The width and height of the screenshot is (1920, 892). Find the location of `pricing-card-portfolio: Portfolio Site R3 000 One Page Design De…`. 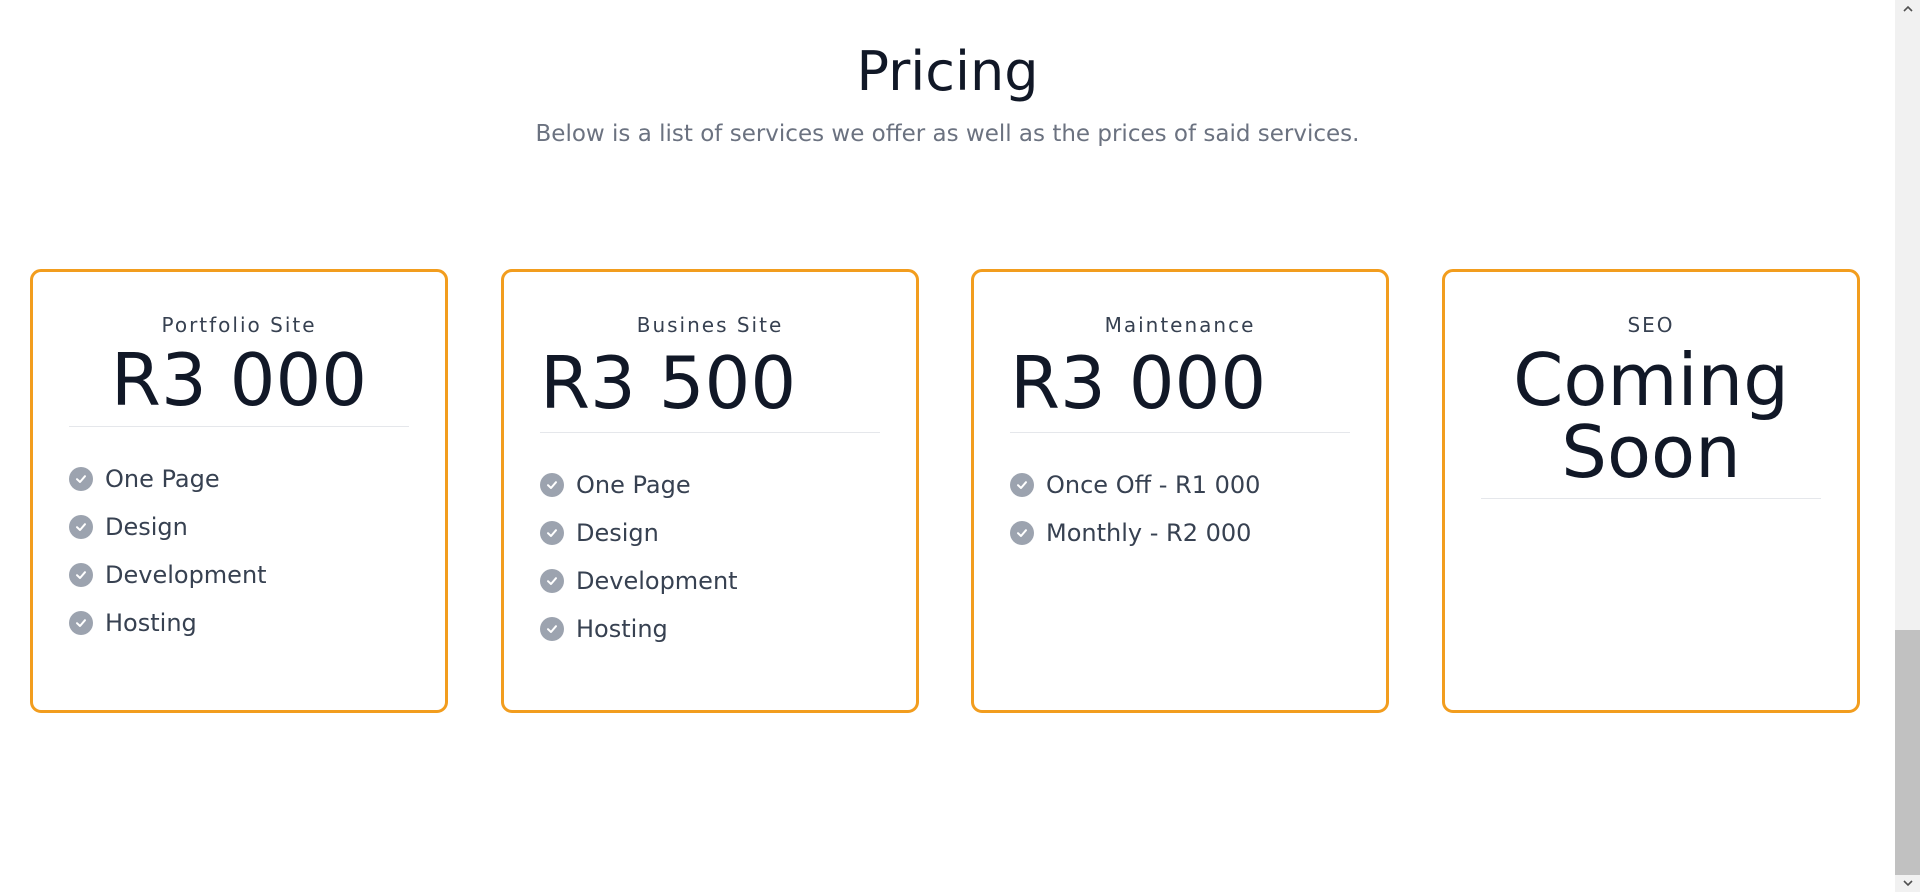

pricing-card-portfolio: Portfolio Site R3 000 One Page Design De… is located at coordinates (239, 491).